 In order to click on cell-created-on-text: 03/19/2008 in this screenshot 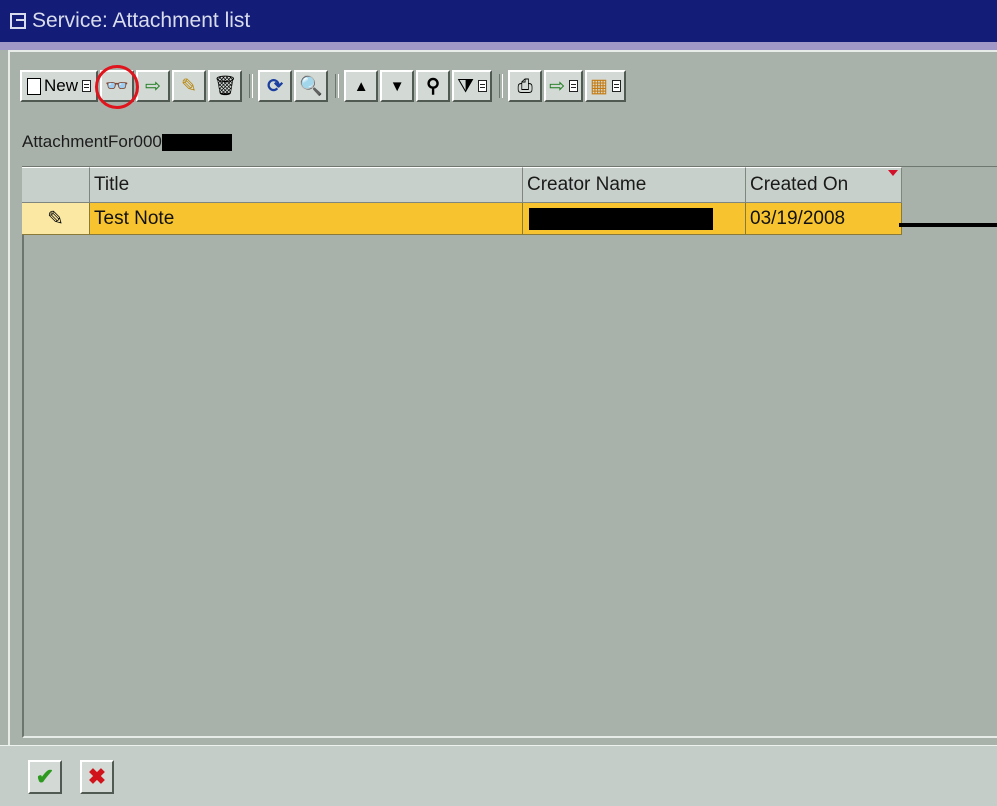, I will do `click(798, 218)`.